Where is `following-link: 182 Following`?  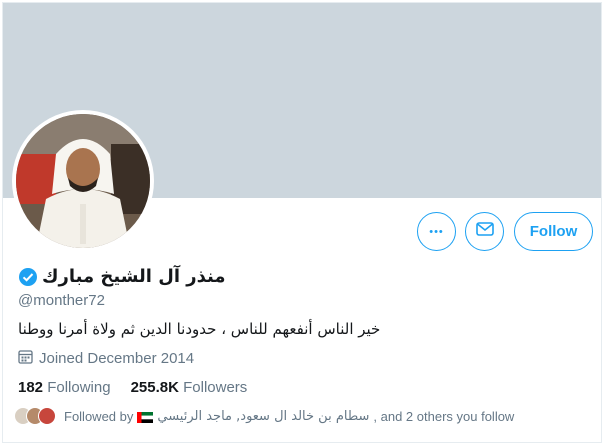 following-link: 182 Following is located at coordinates (64, 387).